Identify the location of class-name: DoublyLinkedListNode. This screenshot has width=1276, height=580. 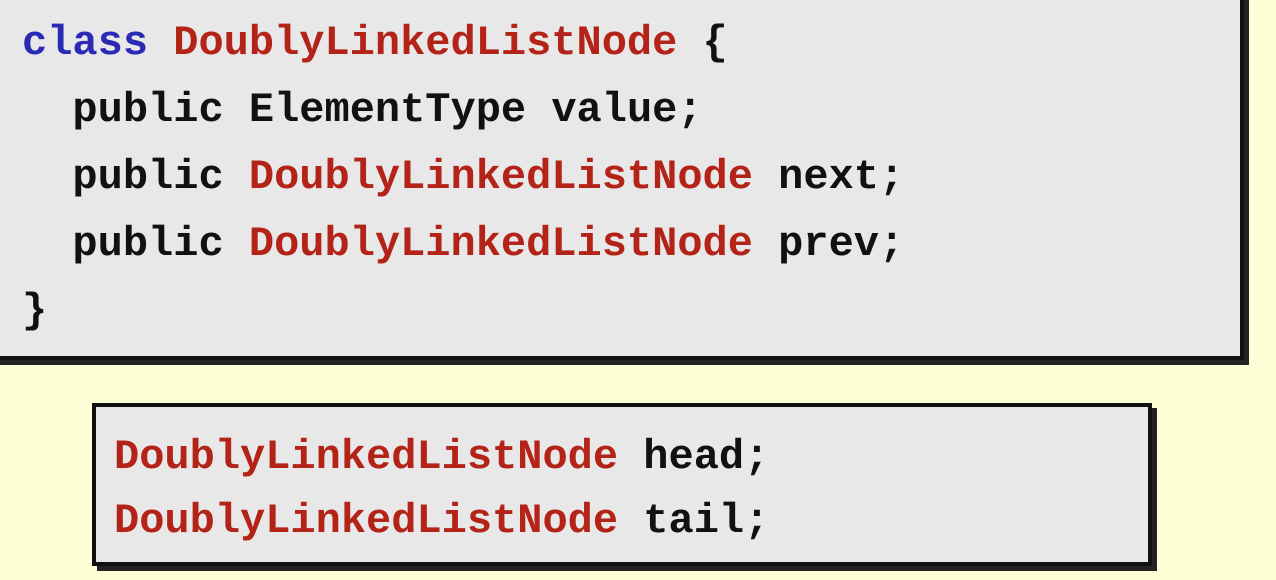
(425, 43).